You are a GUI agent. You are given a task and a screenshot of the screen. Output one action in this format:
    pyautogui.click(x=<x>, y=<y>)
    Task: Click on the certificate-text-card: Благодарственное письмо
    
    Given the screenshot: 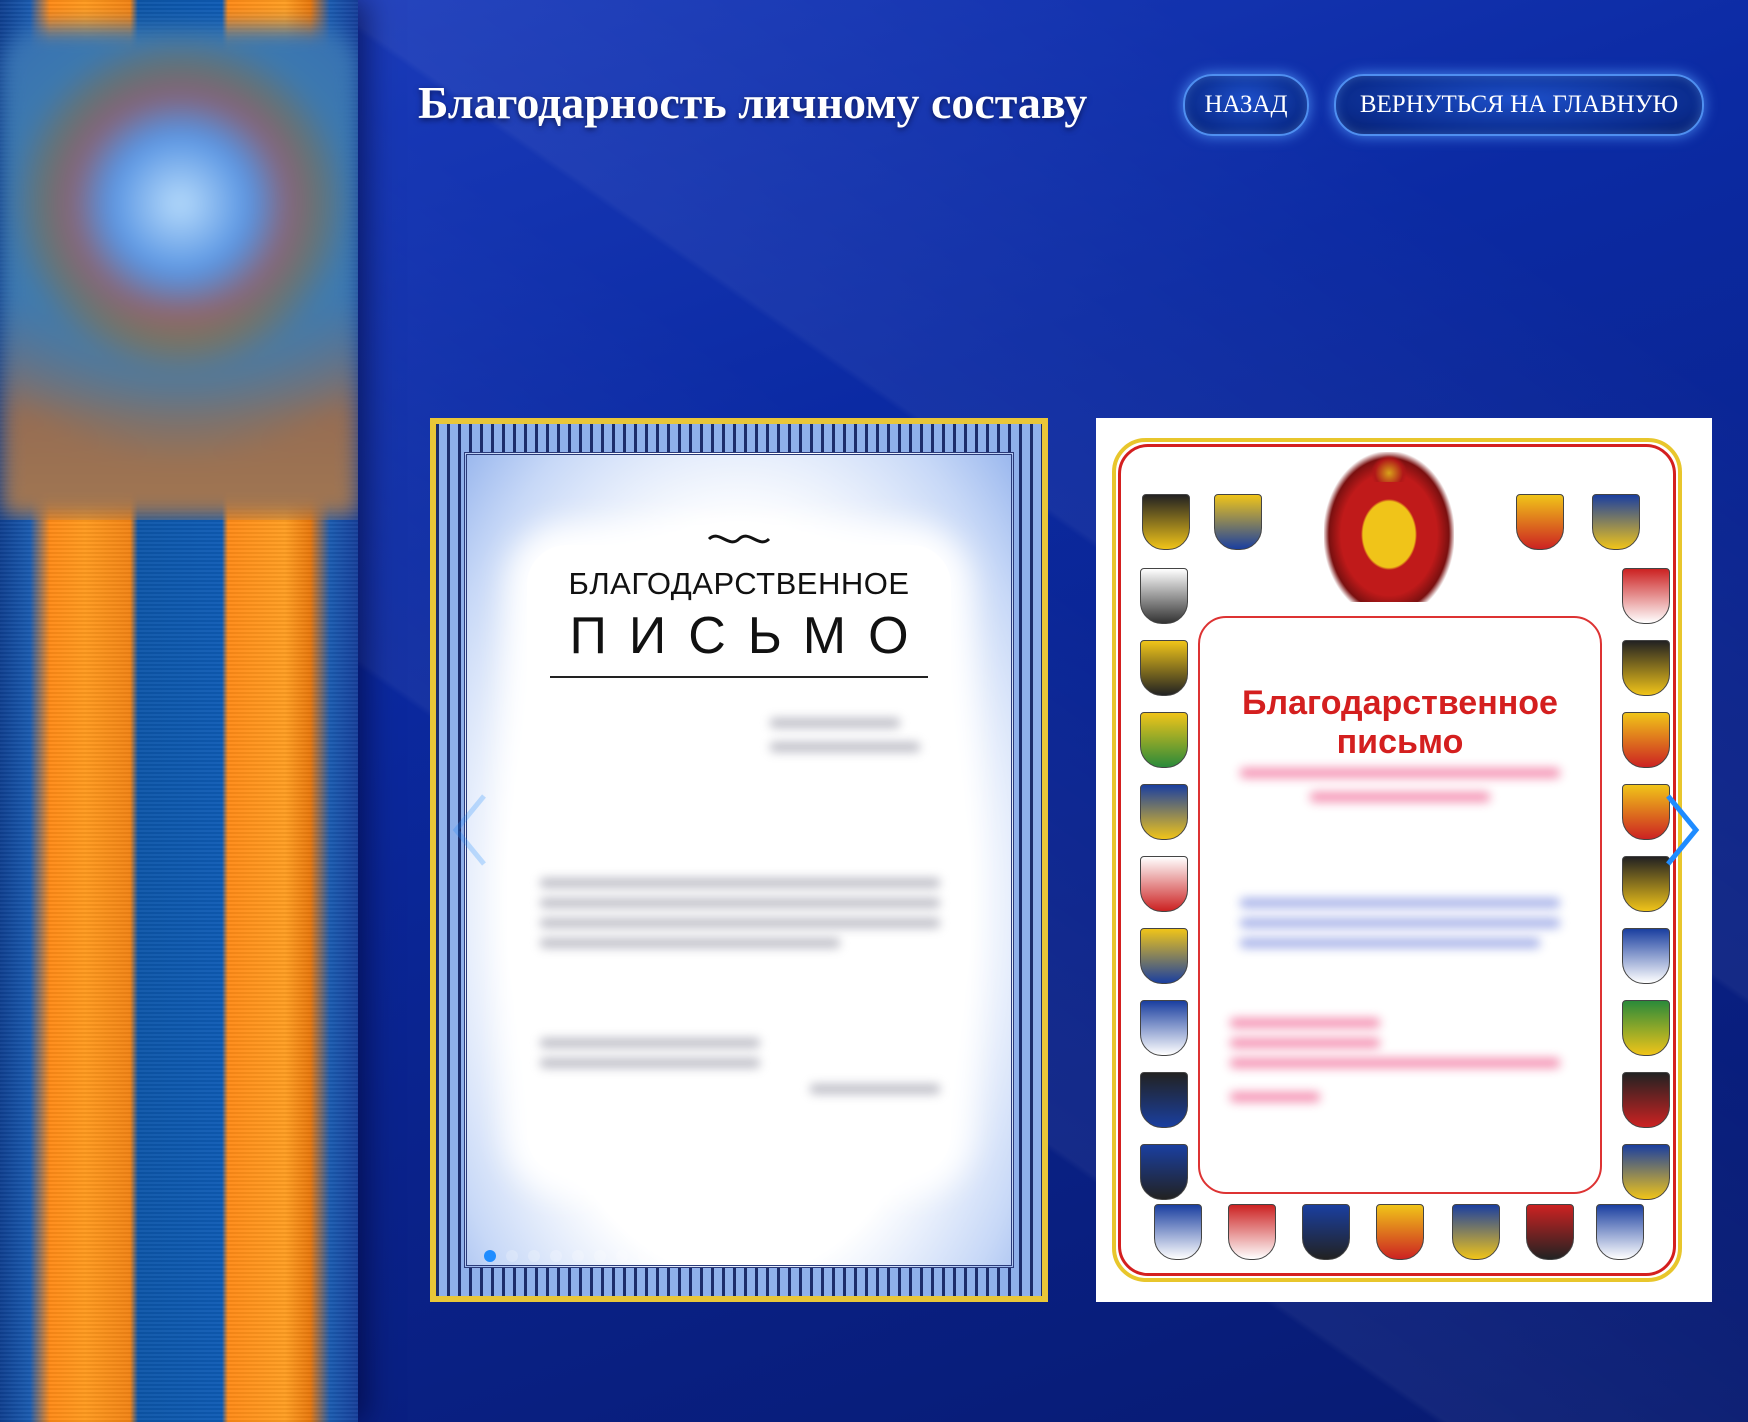 What is the action you would take?
    pyautogui.click(x=1400, y=905)
    